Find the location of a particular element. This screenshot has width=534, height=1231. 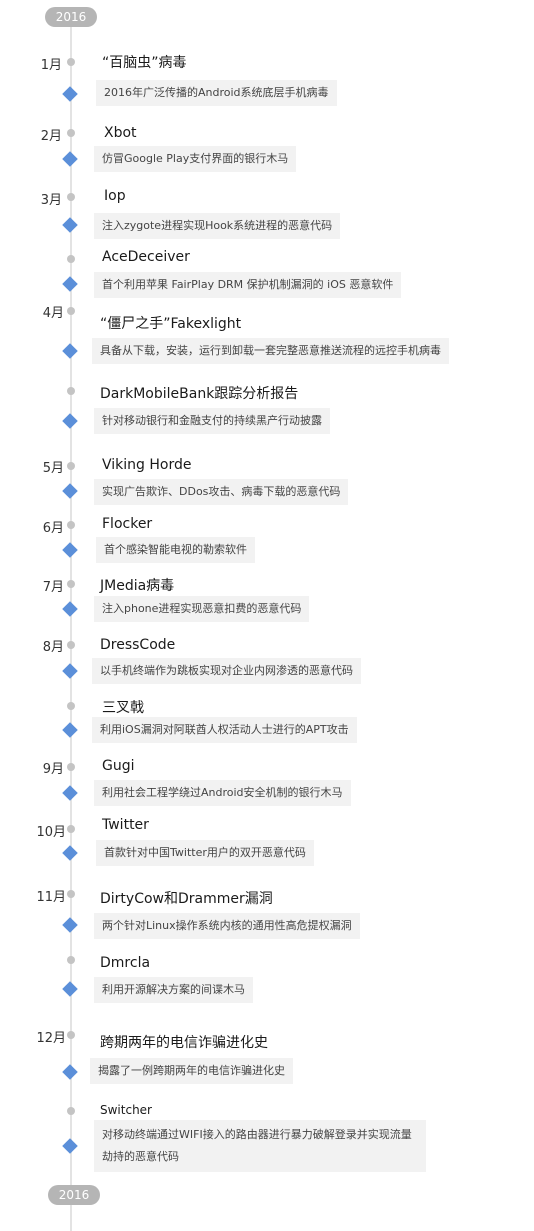

month-label: 3月 is located at coordinates (51, 200).